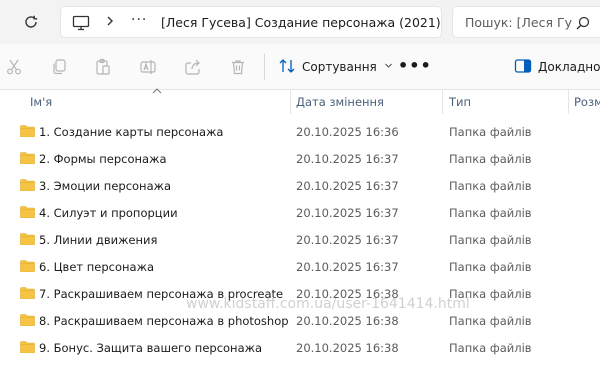 The image size is (600, 386). Describe the element at coordinates (81, 23) in the screenshot. I see `computer-icon` at that location.